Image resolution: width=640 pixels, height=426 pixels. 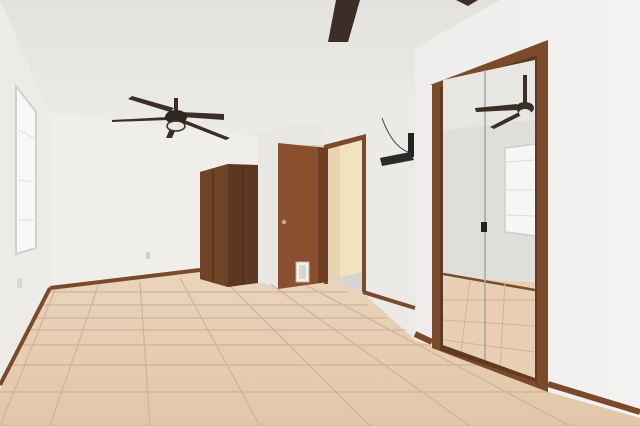 What do you see at coordinates (26, 169) in the screenshot?
I see `window` at bounding box center [26, 169].